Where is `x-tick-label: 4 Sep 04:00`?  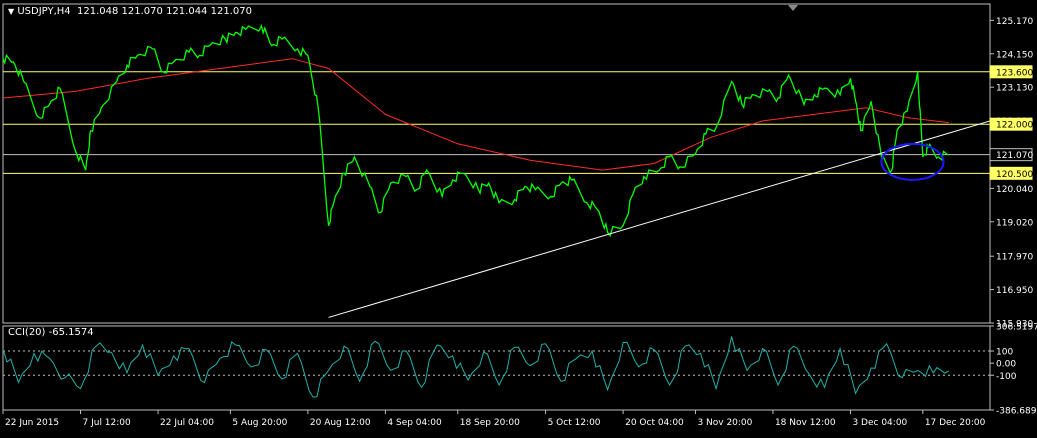
x-tick-label: 4 Sep 04:00 is located at coordinates (414, 423).